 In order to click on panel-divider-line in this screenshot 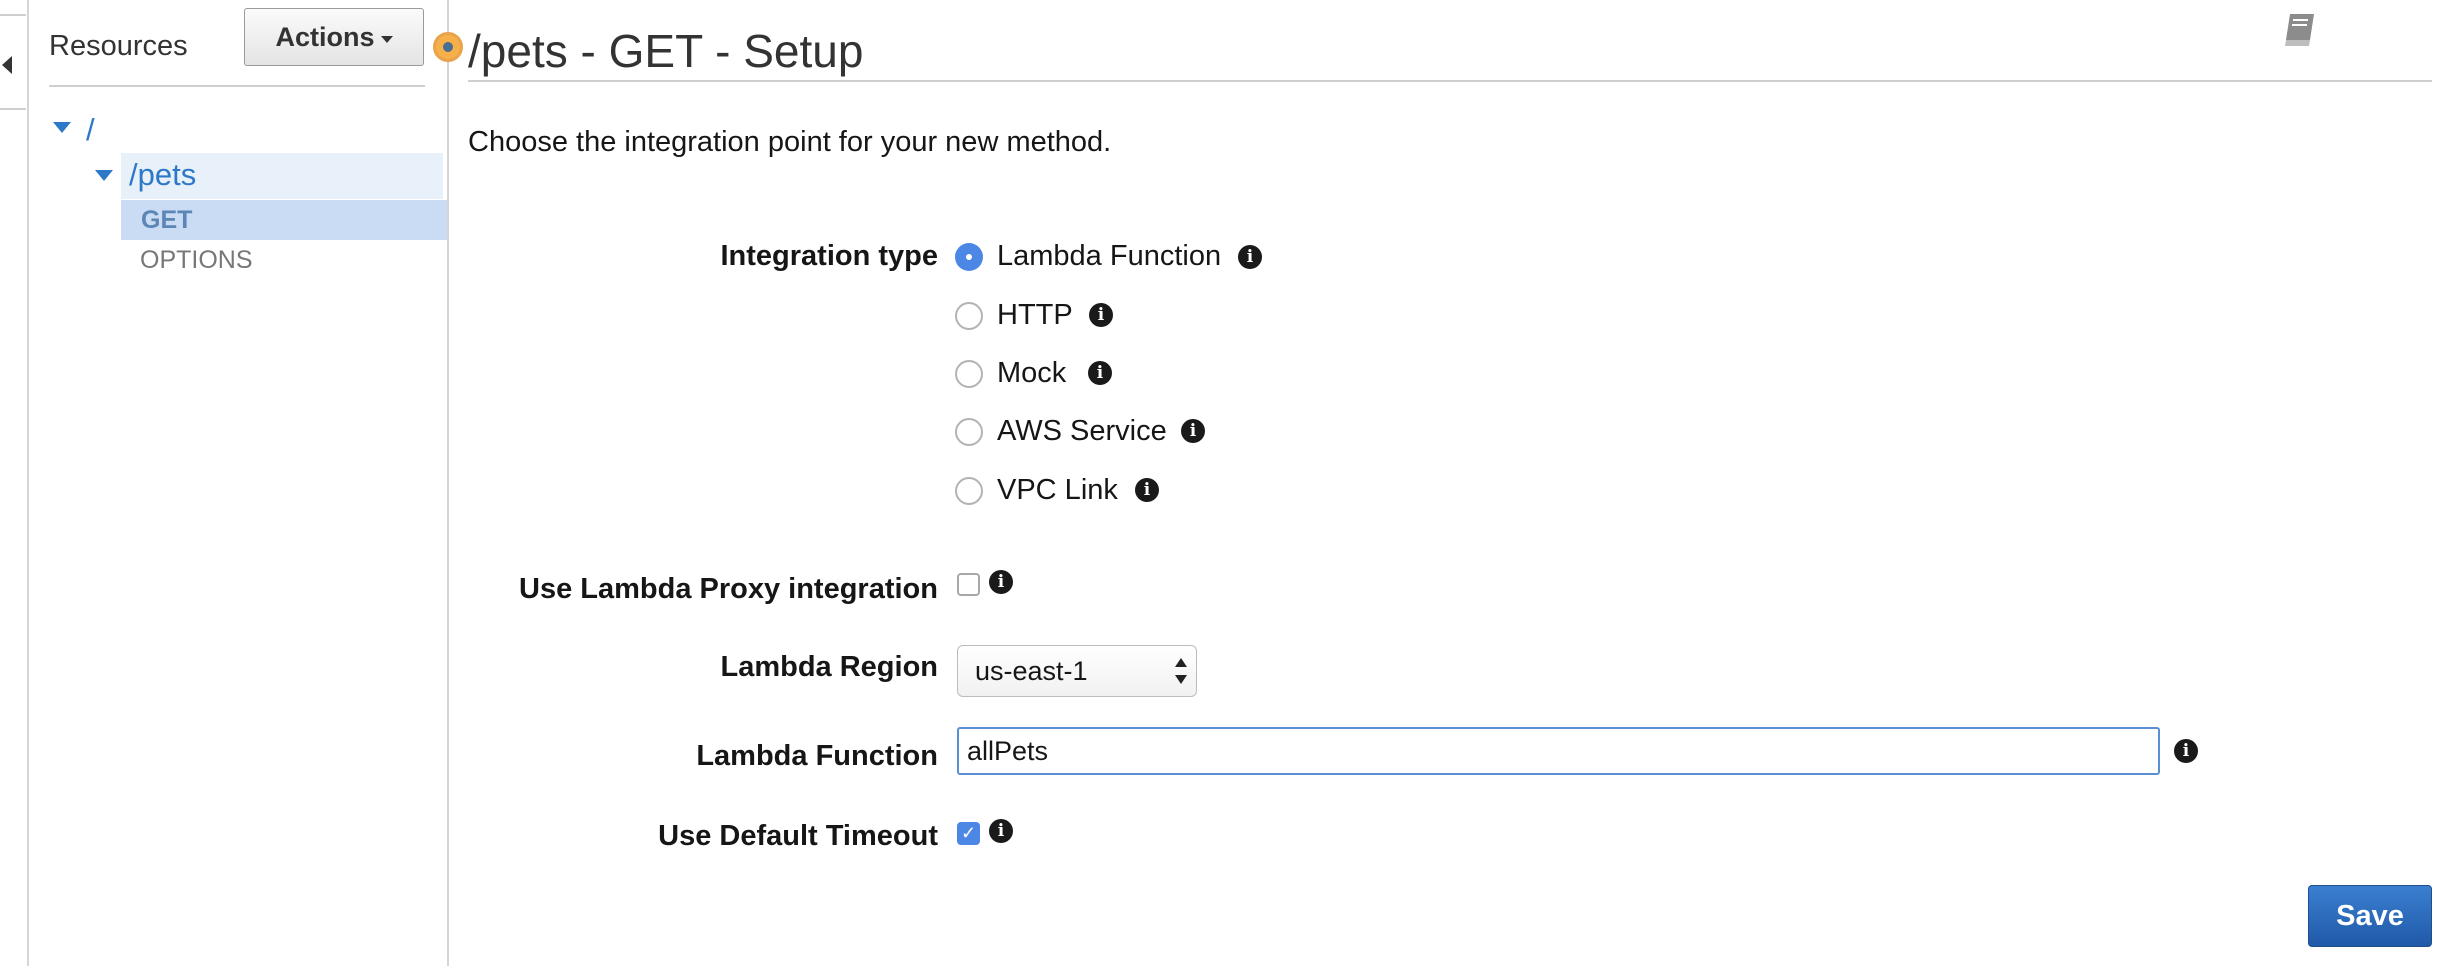, I will do `click(237, 86)`.